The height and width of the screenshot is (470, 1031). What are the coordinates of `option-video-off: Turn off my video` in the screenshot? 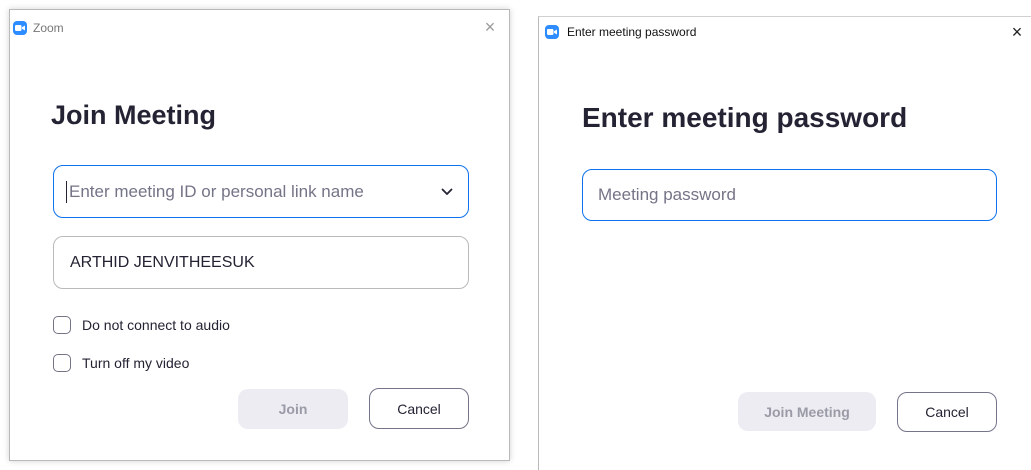 It's located at (121, 363).